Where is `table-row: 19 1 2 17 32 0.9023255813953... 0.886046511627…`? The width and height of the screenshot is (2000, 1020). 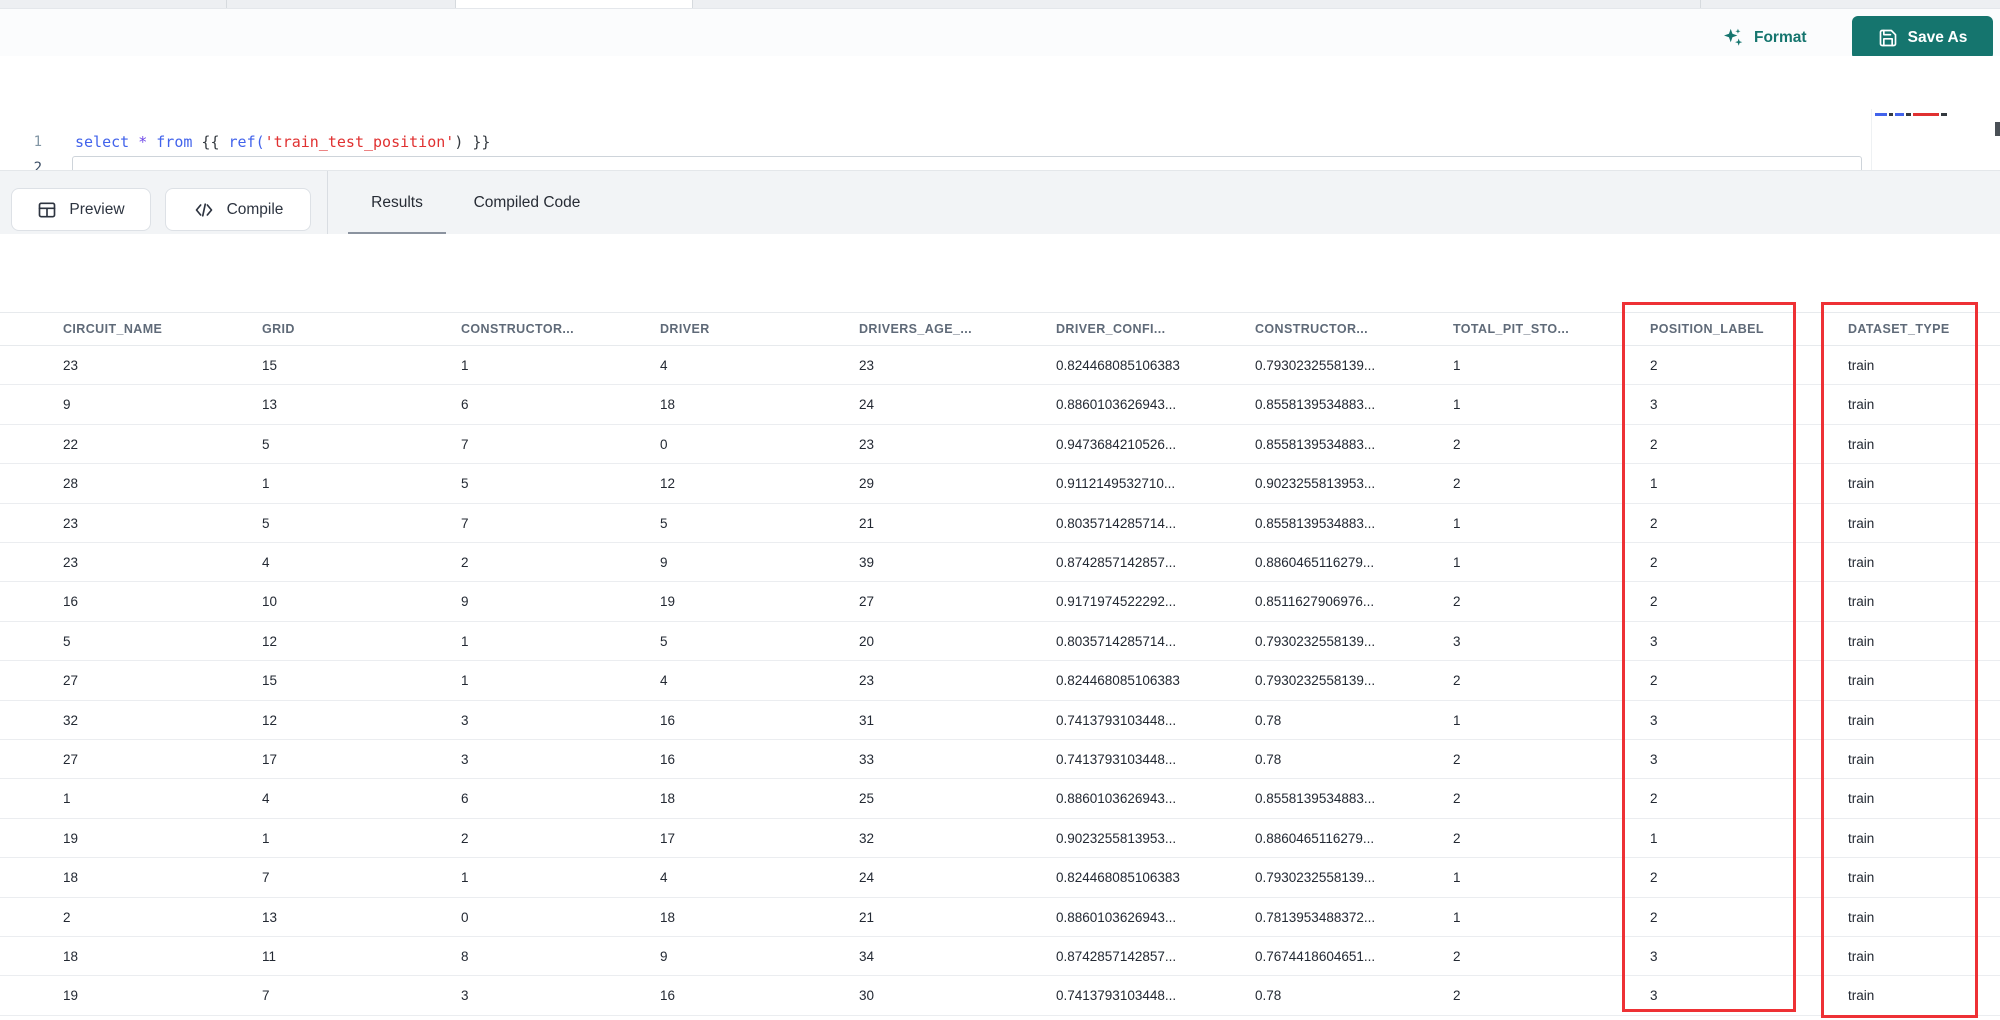 table-row: 19 1 2 17 32 0.9023255813953... 0.886046511627… is located at coordinates (1000, 839).